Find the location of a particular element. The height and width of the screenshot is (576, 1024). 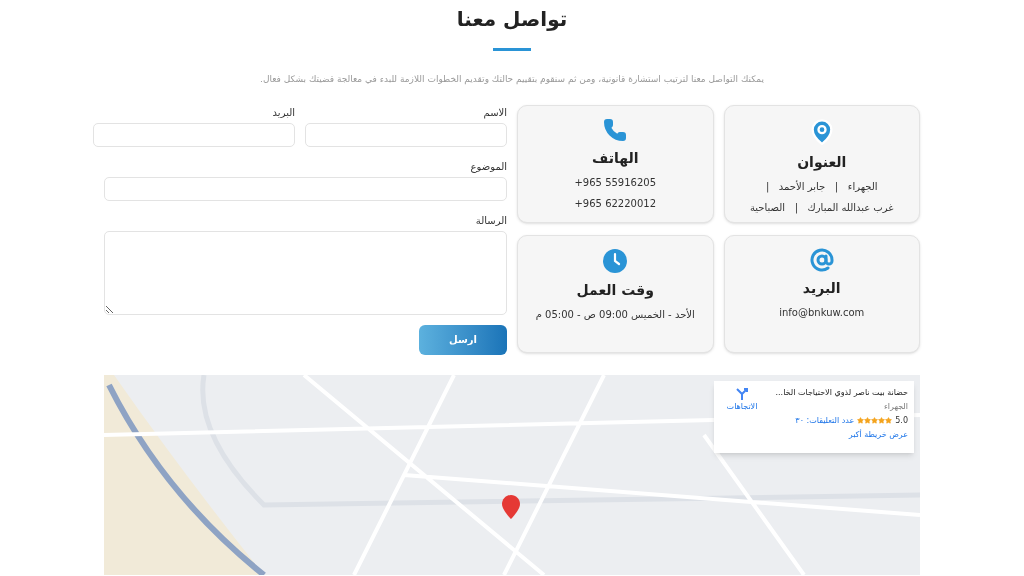

at-sign-icon is located at coordinates (821, 260).